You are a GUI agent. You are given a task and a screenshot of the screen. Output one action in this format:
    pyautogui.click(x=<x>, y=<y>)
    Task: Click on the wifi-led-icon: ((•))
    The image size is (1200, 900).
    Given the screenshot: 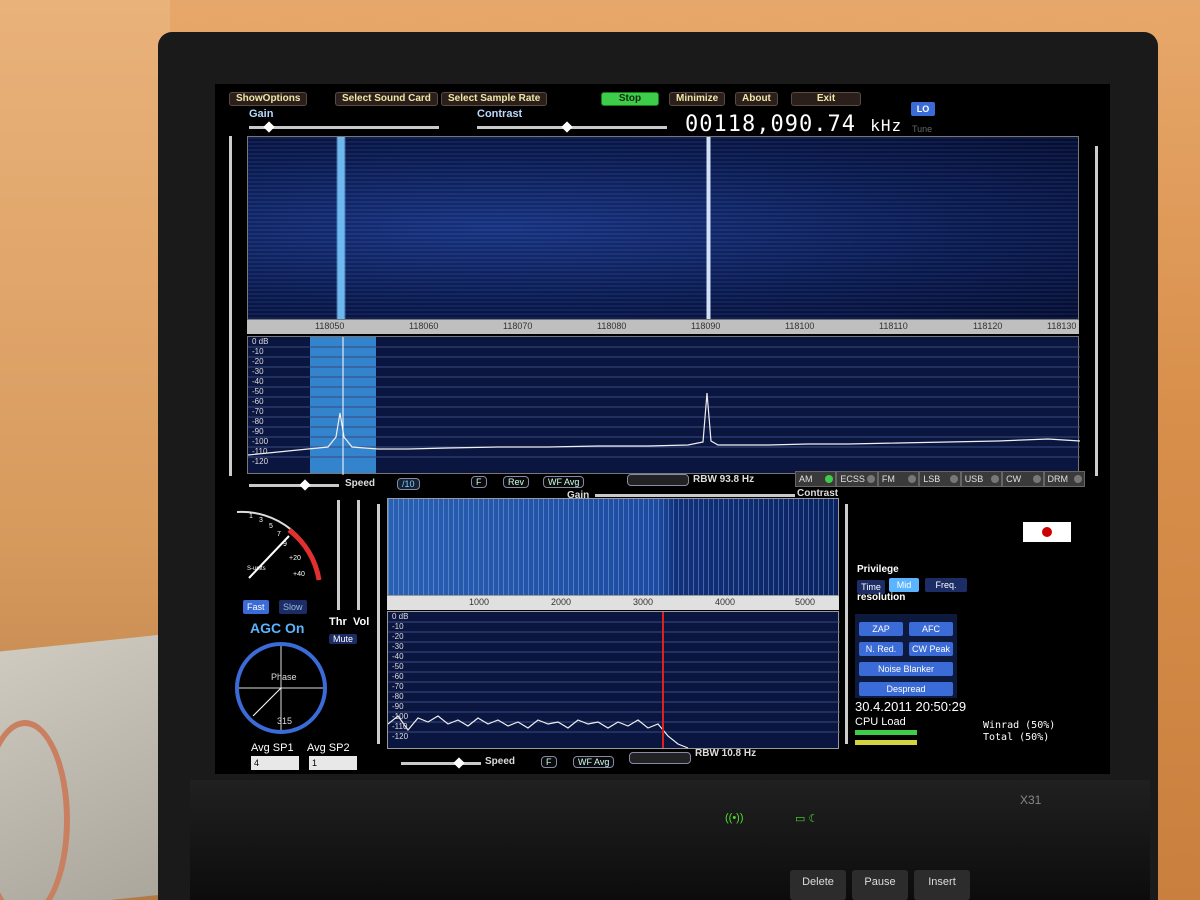 What is the action you would take?
    pyautogui.click(x=734, y=818)
    